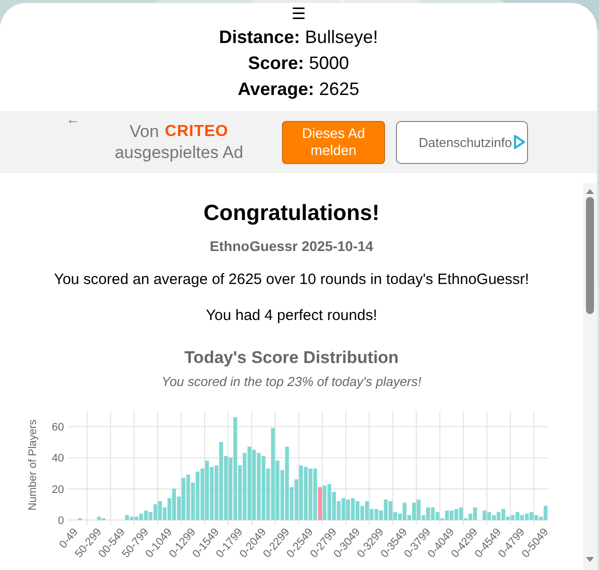 This screenshot has height=570, width=599. Describe the element at coordinates (299, 63) in the screenshot. I see `result-line: Score: 5000` at that location.